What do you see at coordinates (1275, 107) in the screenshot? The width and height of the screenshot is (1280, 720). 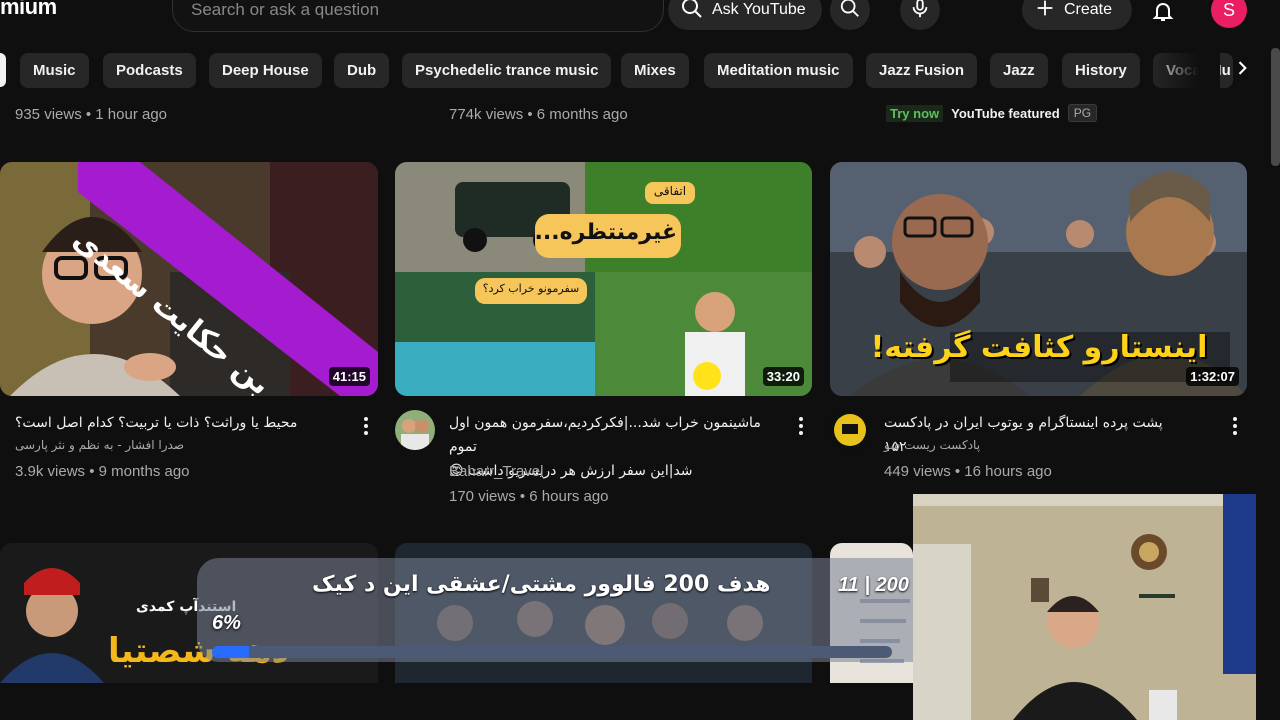 I see `page-scrollbar` at bounding box center [1275, 107].